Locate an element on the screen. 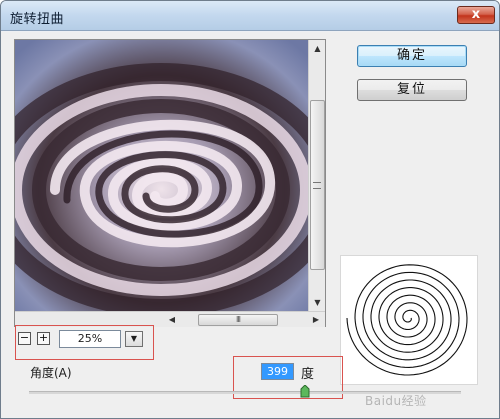 The height and width of the screenshot is (419, 500). scroll-up-icon: ▲ is located at coordinates (317, 48).